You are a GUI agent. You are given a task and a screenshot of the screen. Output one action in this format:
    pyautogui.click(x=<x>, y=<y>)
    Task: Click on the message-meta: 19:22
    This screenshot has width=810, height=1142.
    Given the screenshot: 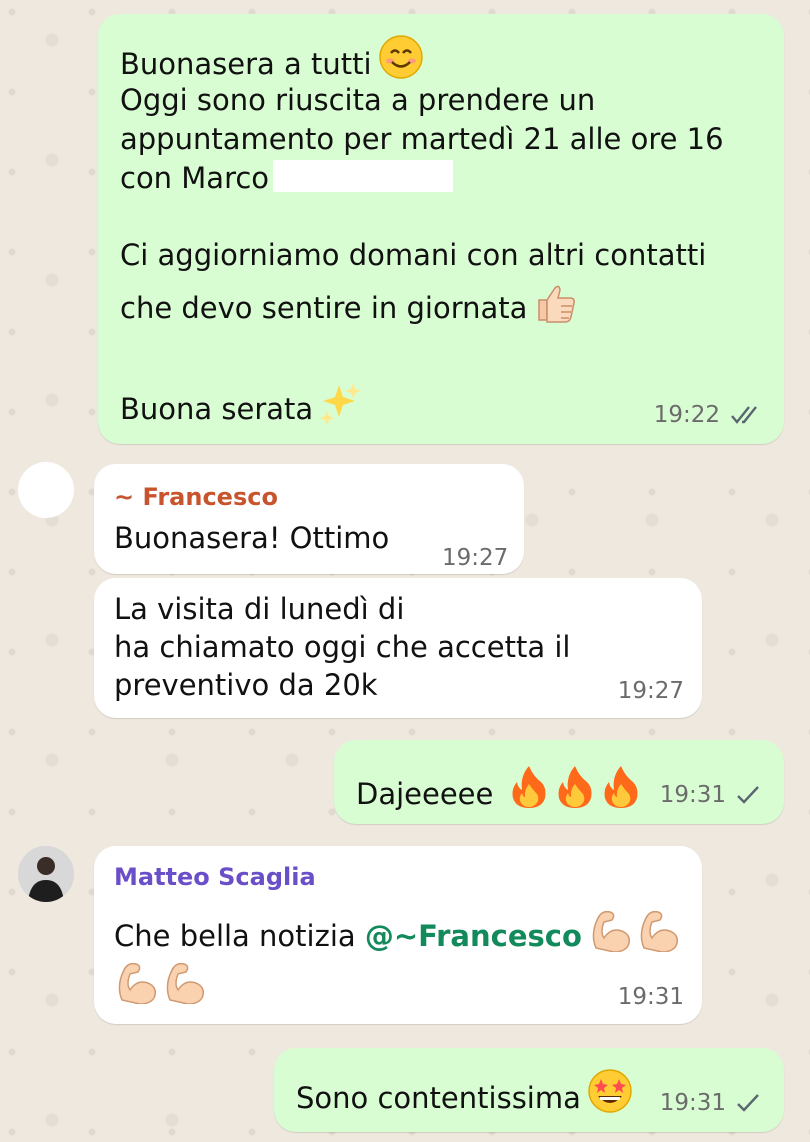 What is the action you would take?
    pyautogui.click(x=709, y=415)
    